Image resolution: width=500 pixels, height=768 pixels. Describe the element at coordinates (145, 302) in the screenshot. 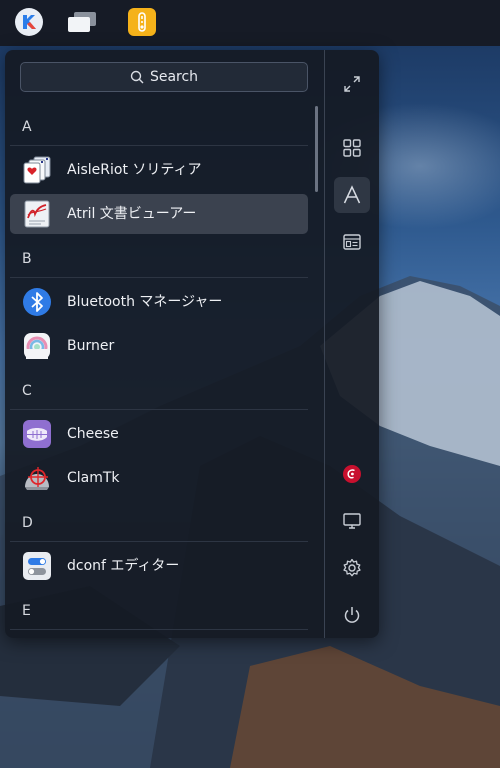

I see `app-label: Bluetooth マネージャー` at that location.